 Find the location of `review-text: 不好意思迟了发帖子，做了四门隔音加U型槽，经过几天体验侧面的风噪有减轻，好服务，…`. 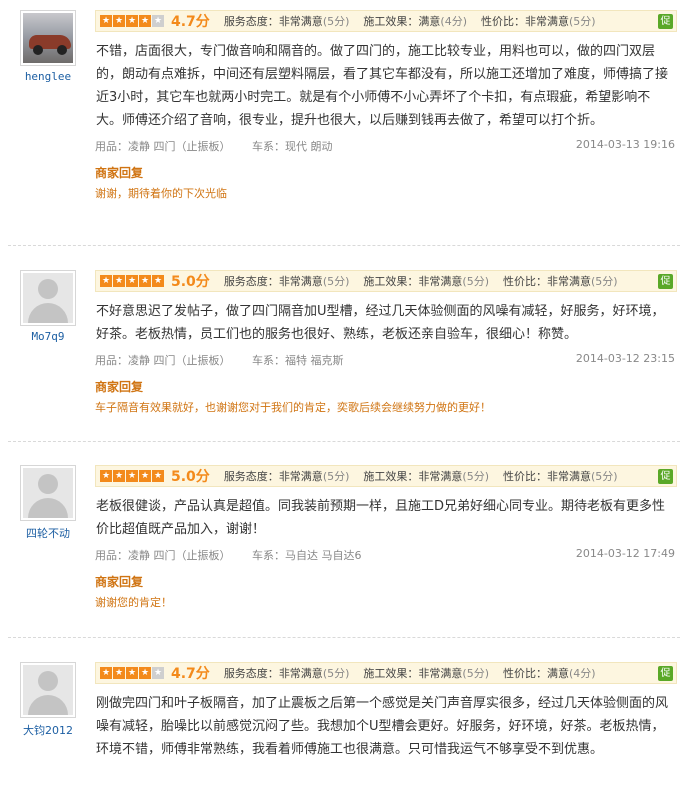

review-text: 不好意思迟了发帖子，做了四门隔音加U型槽，经过几天体验侧面的风噪有减轻，好服务，… is located at coordinates (380, 323).